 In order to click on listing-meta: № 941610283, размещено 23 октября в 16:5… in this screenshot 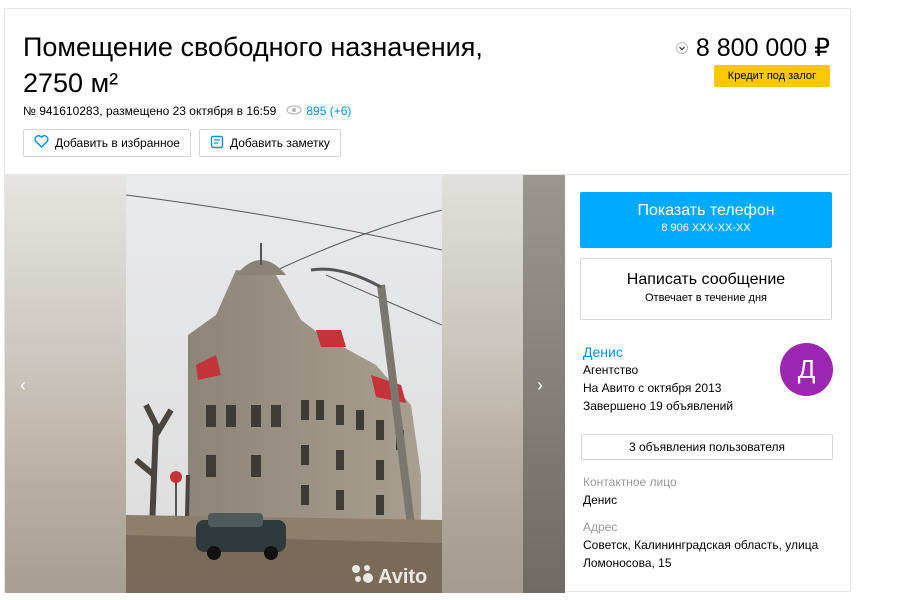, I will do `click(187, 111)`.